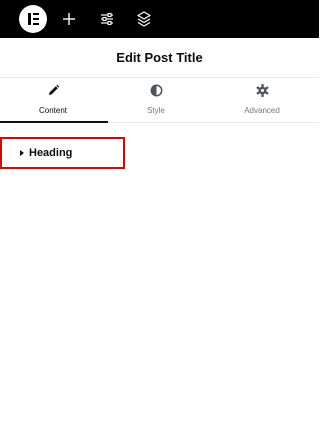 This screenshot has width=320, height=423. What do you see at coordinates (22, 153) in the screenshot?
I see `caret-right-icon` at bounding box center [22, 153].